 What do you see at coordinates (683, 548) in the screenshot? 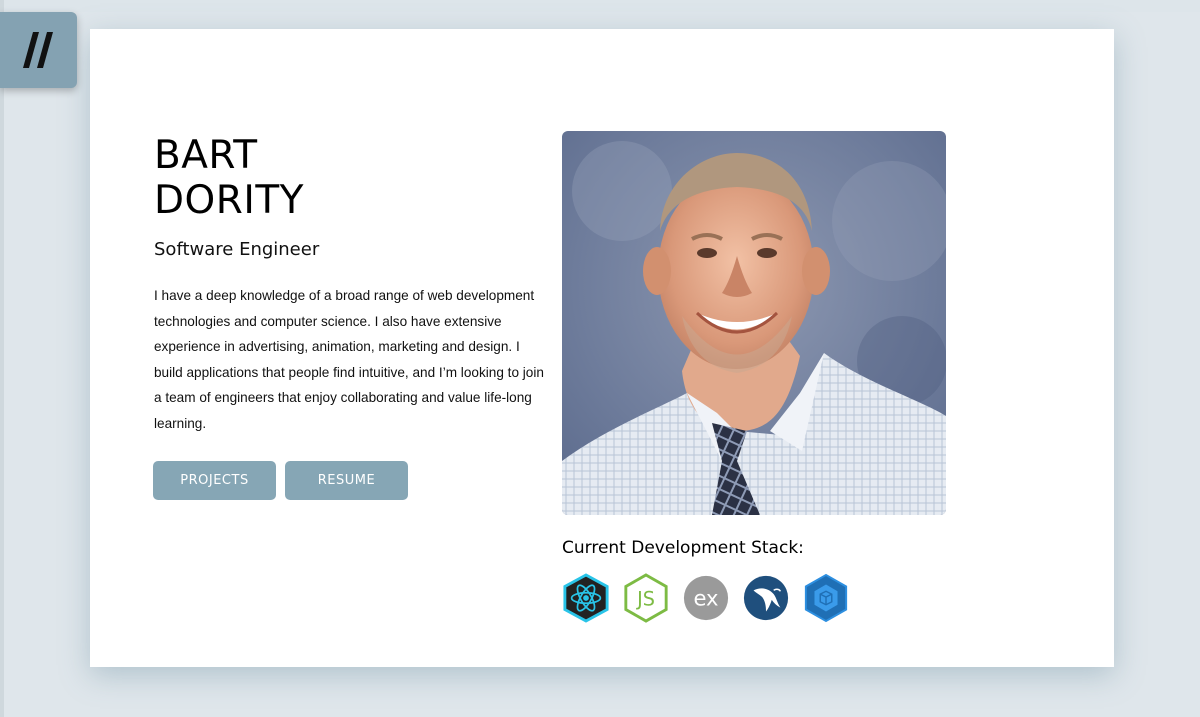
I see `stack-title: Current Development Stack:` at bounding box center [683, 548].